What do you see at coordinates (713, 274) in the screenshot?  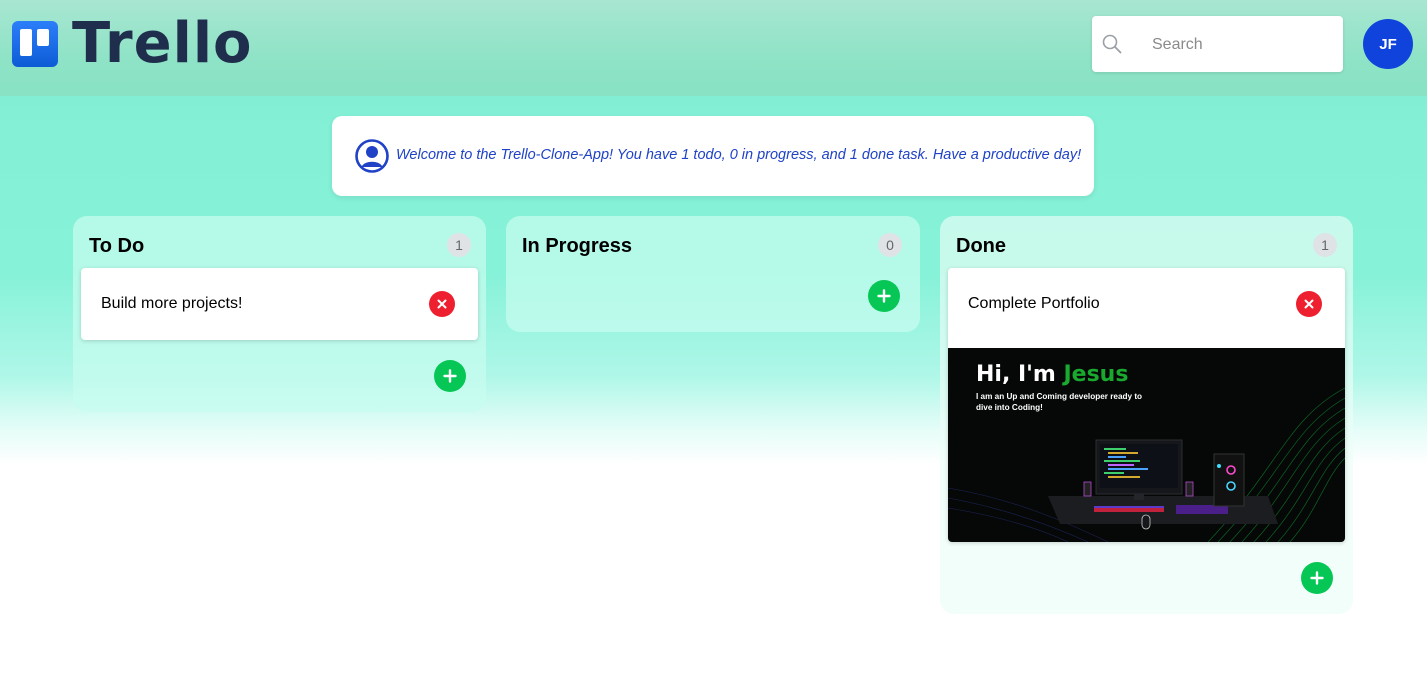 I see `column-in-progress: In Progress 0` at bounding box center [713, 274].